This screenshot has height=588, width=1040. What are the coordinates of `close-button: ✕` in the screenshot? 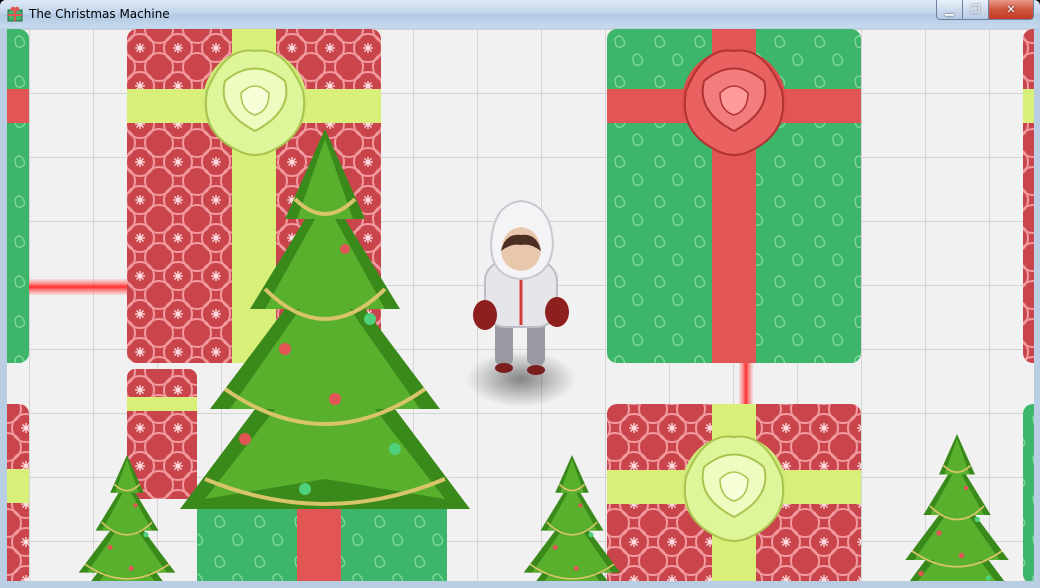 It's located at (1011, 10).